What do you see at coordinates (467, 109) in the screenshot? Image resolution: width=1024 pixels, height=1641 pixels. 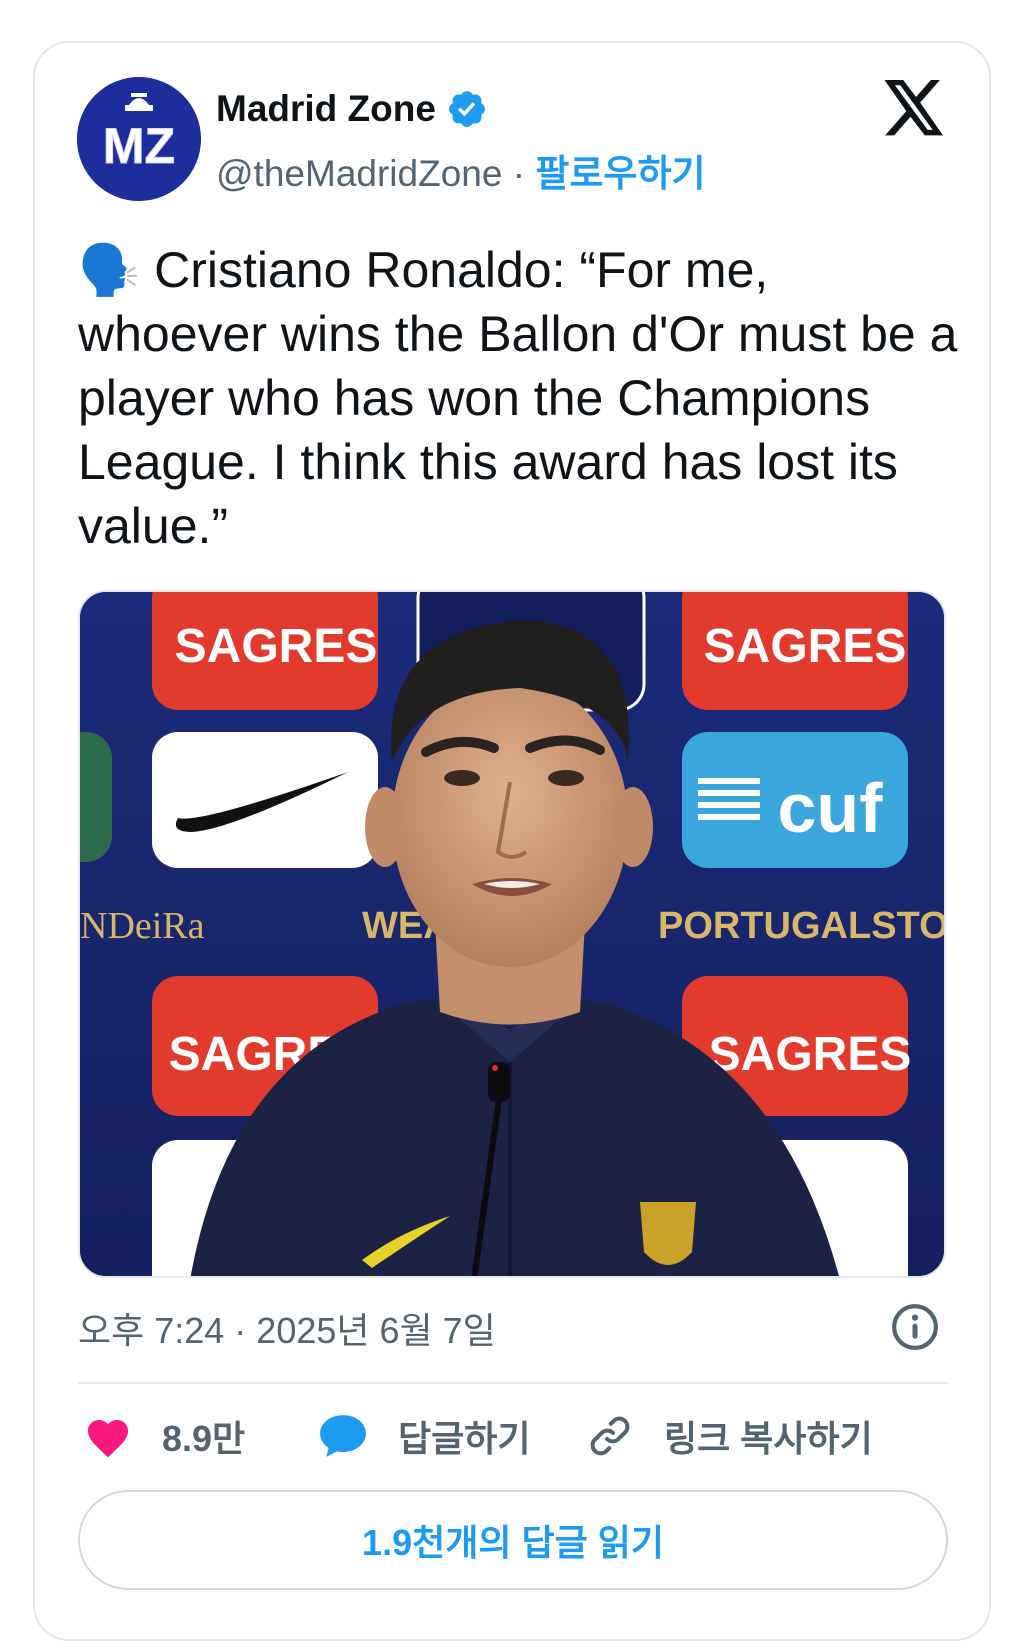 I see `verified-badge-icon` at bounding box center [467, 109].